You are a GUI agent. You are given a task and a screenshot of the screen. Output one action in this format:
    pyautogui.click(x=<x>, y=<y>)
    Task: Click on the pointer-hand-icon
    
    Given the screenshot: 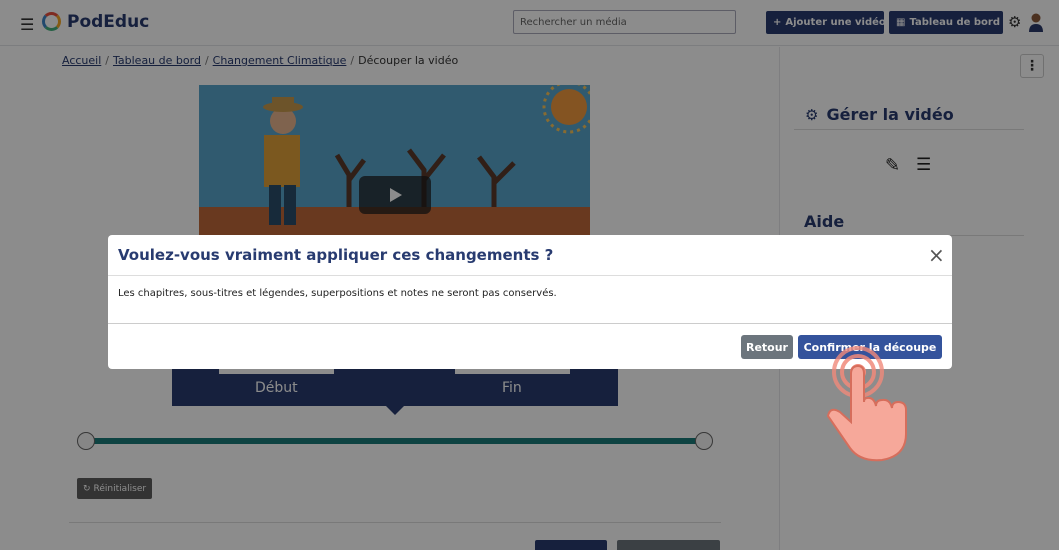 What is the action you would take?
    pyautogui.click(x=866, y=404)
    